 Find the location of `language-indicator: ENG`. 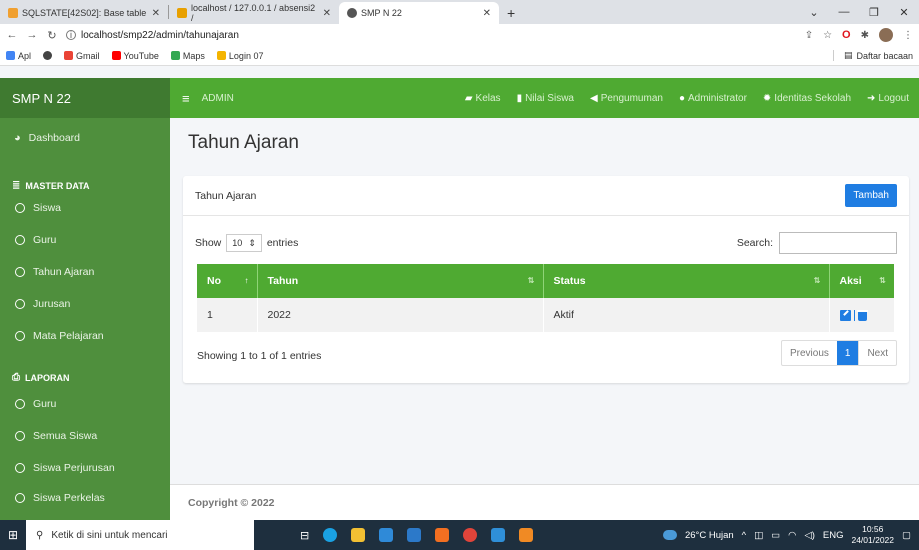

language-indicator: ENG is located at coordinates (833, 535).